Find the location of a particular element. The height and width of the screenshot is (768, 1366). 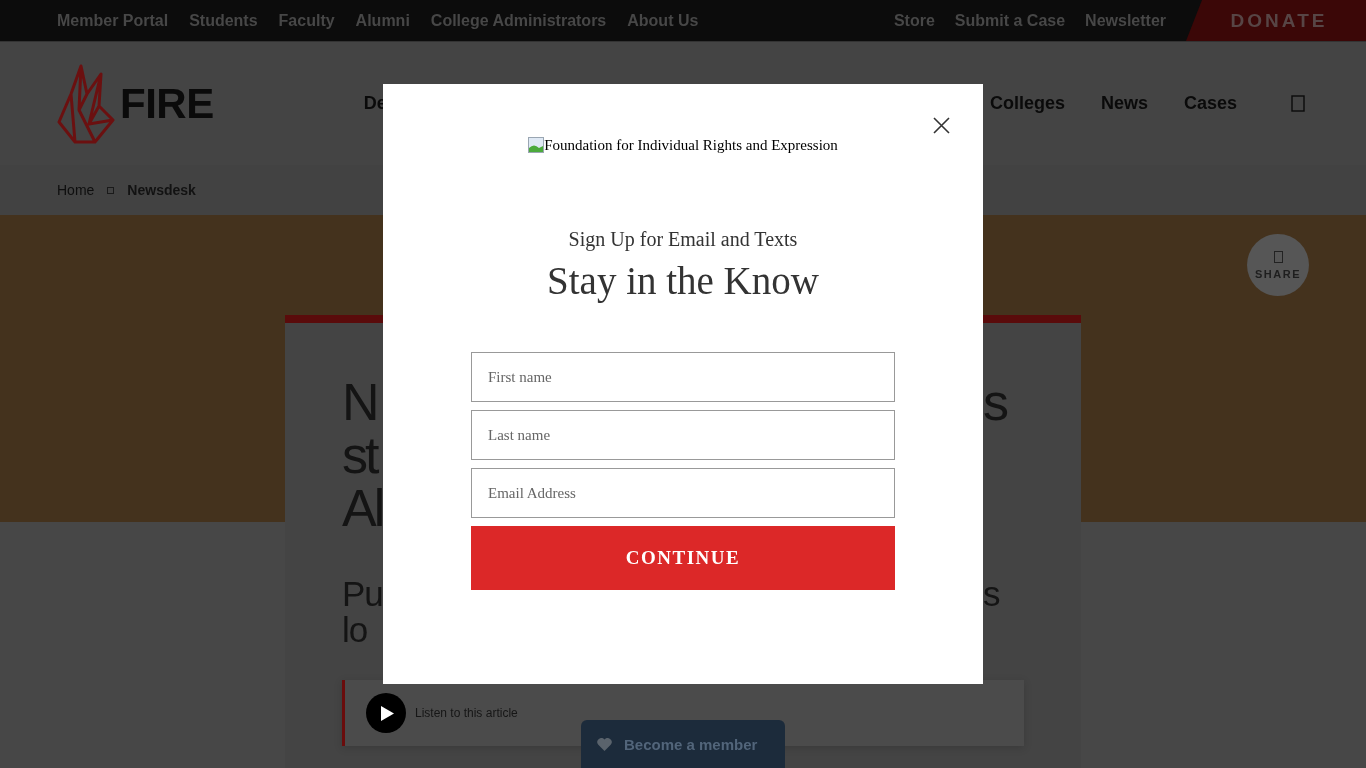

dialog-title: Stay in the Know is located at coordinates (683, 281).